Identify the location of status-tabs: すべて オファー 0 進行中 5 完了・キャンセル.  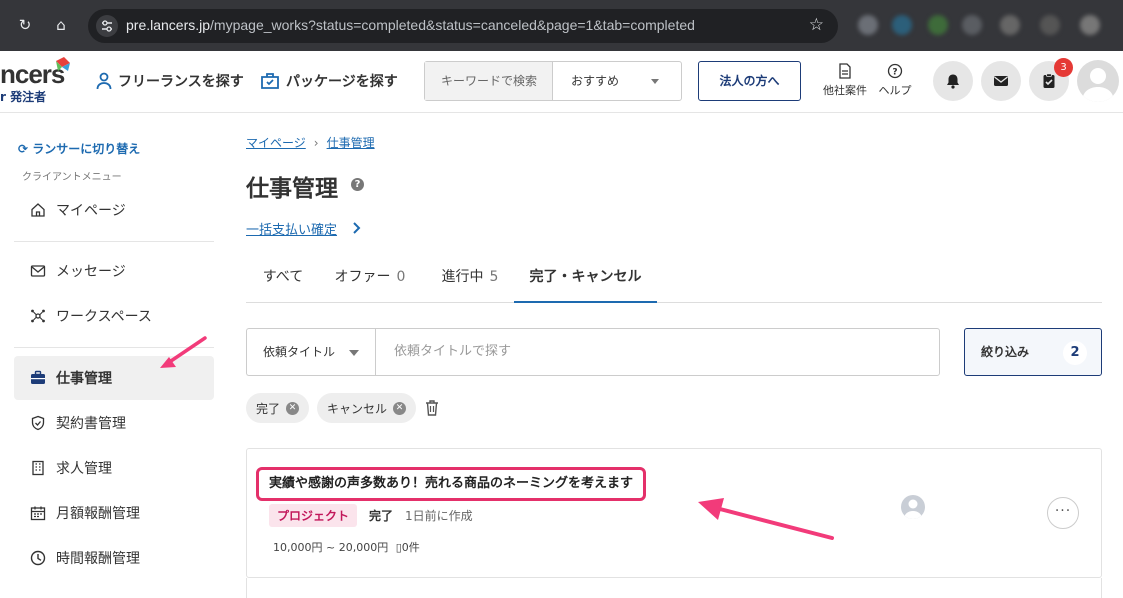
(674, 278).